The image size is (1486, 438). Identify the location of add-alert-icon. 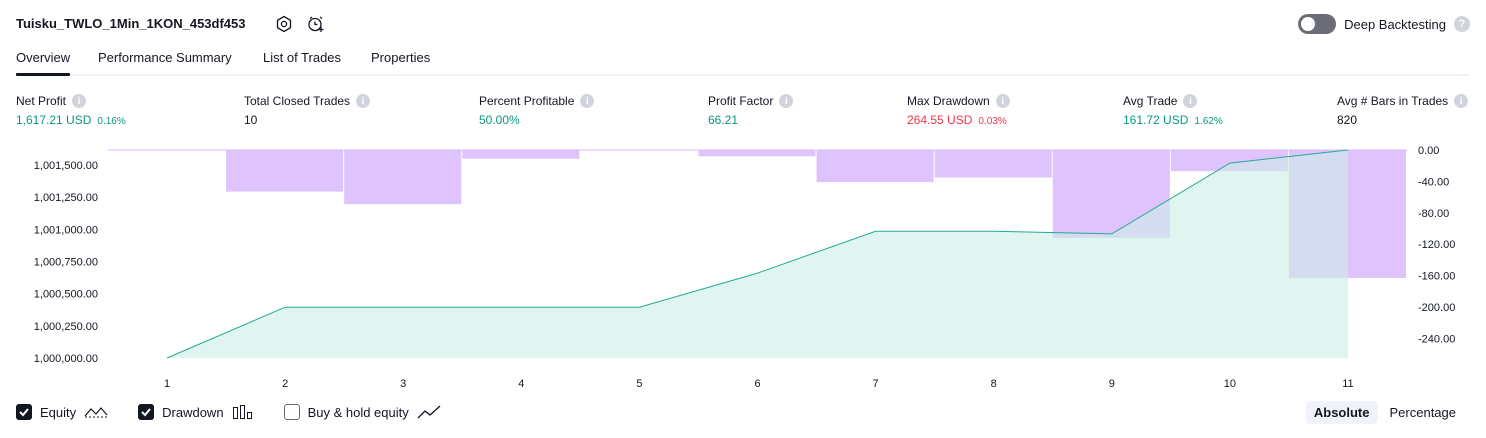
(316, 24).